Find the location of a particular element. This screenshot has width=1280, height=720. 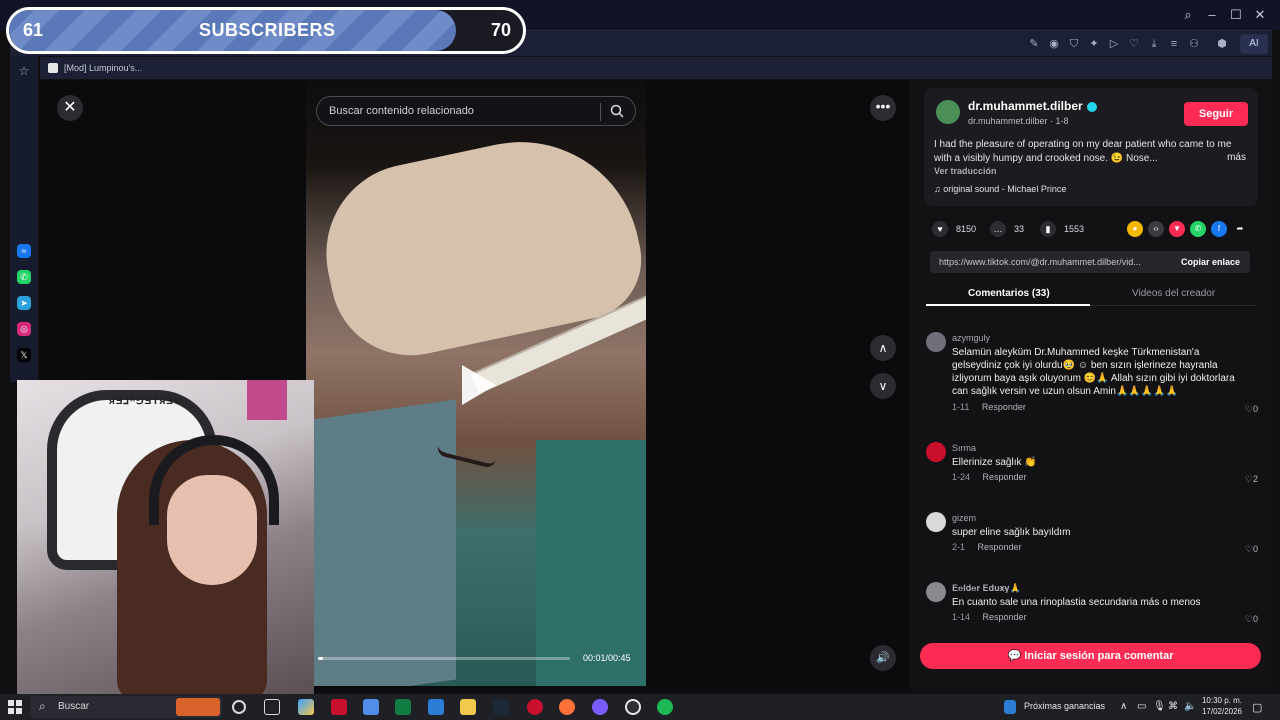

copilot-icon is located at coordinates (306, 707).